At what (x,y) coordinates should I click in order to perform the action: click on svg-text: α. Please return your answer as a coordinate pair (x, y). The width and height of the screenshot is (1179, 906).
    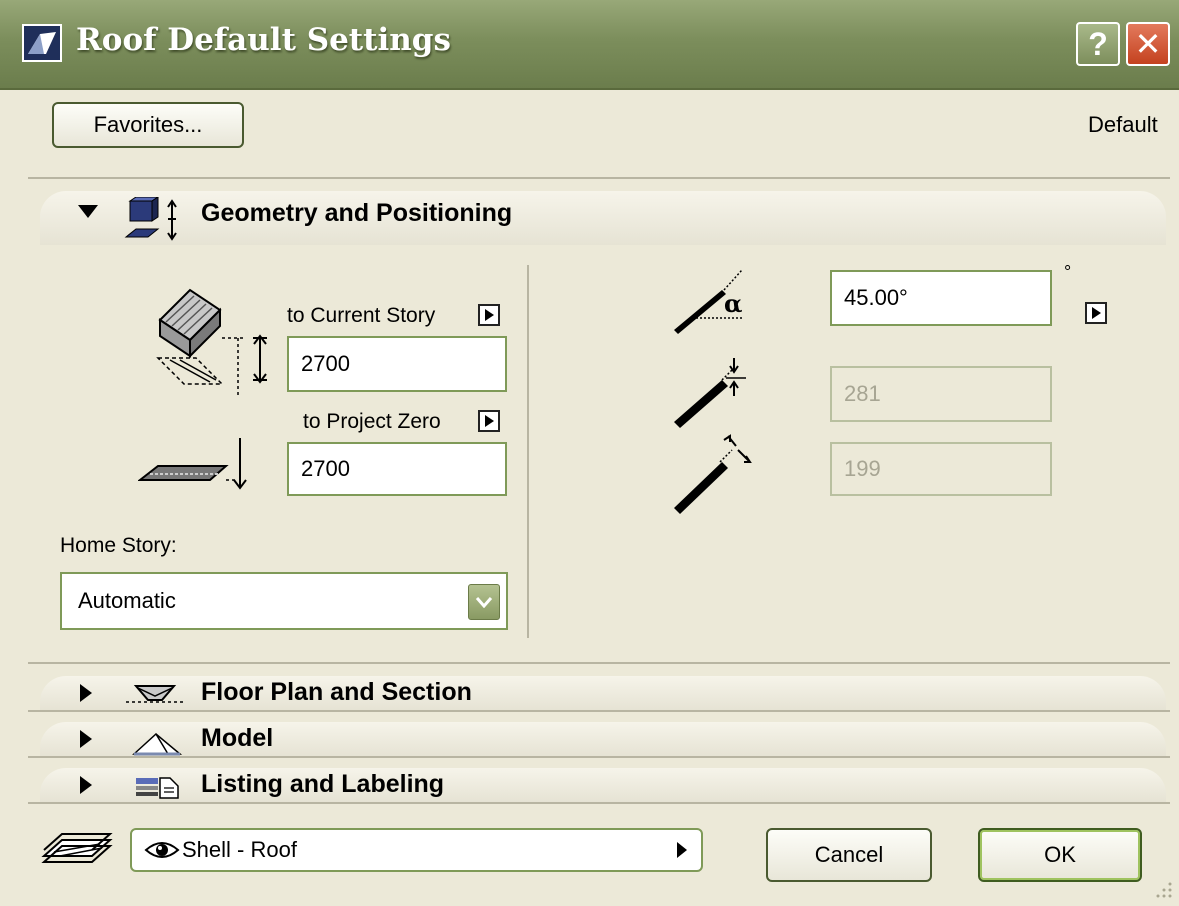
    Looking at the image, I should click on (733, 303).